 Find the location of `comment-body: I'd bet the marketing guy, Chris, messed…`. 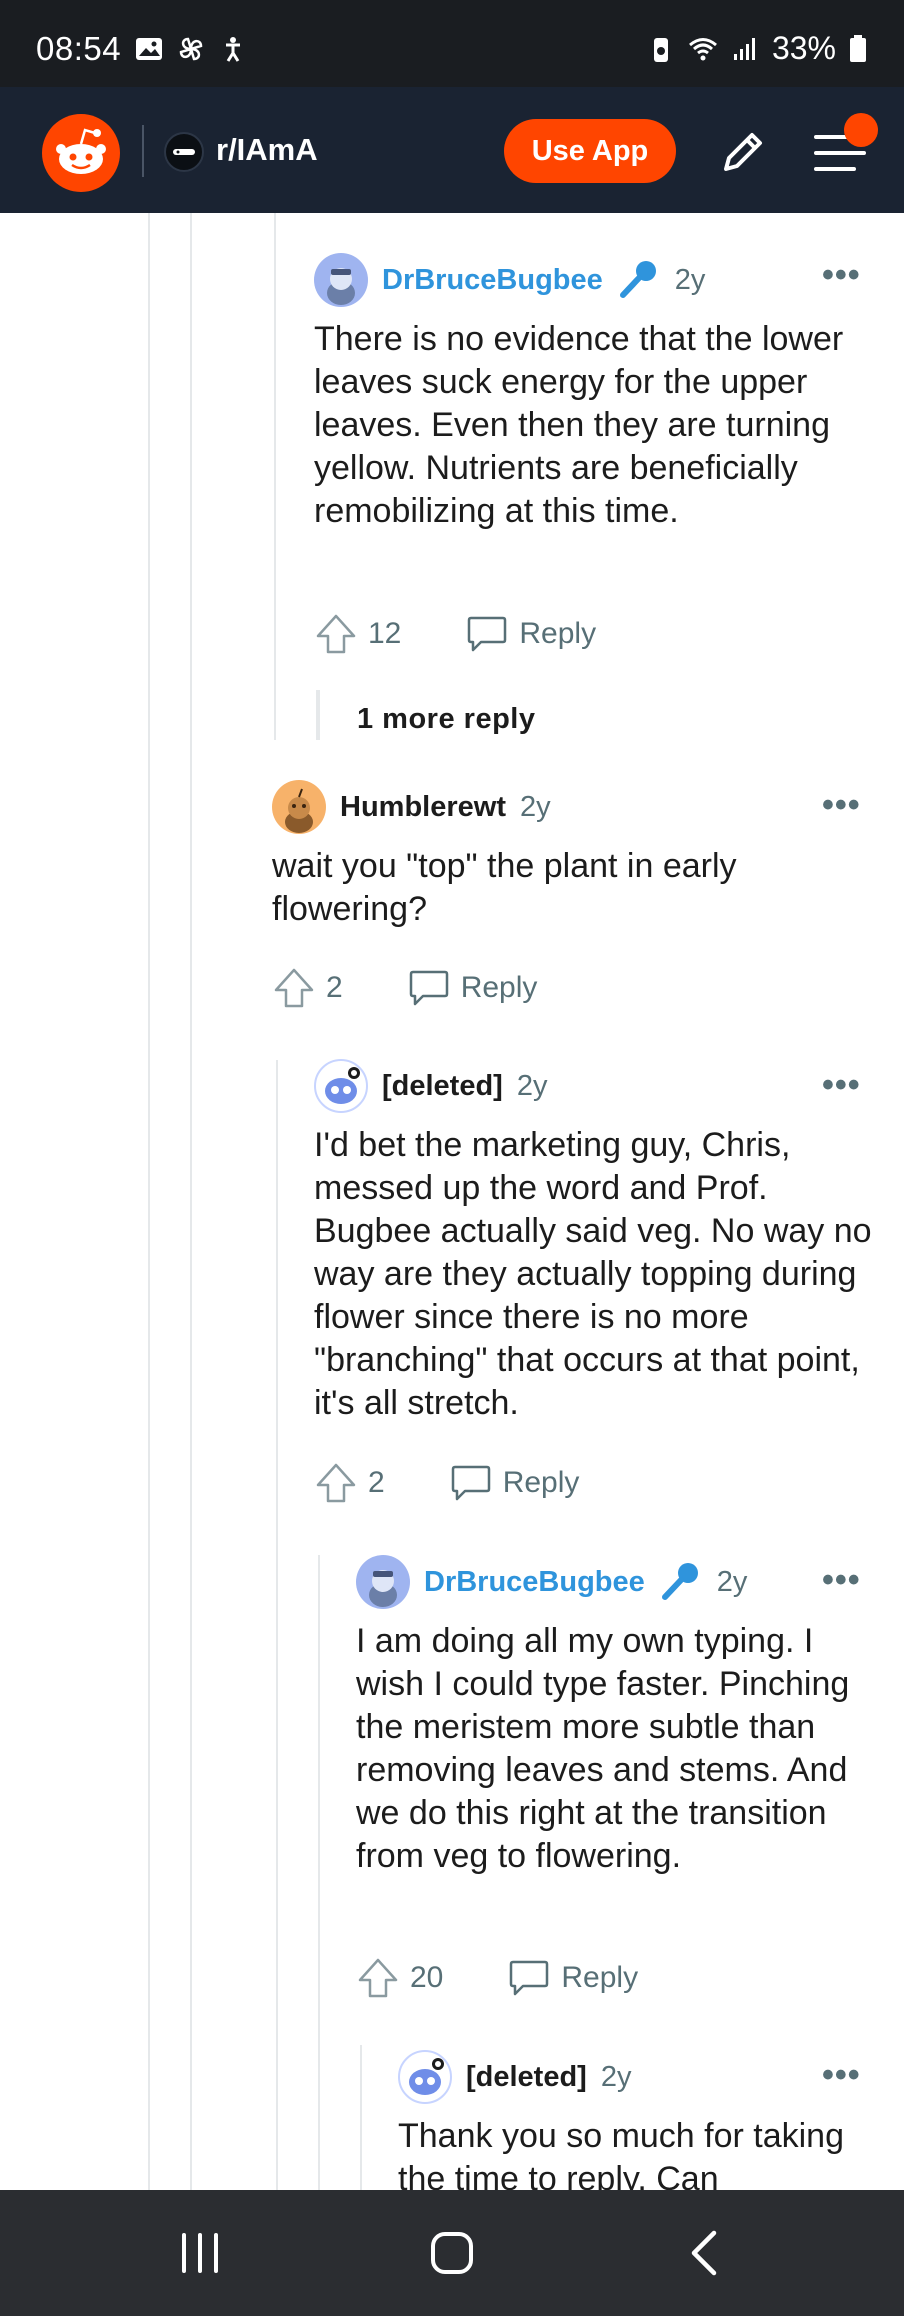

comment-body: I'd bet the marketing guy, Chris, messed… is located at coordinates (593, 1274).